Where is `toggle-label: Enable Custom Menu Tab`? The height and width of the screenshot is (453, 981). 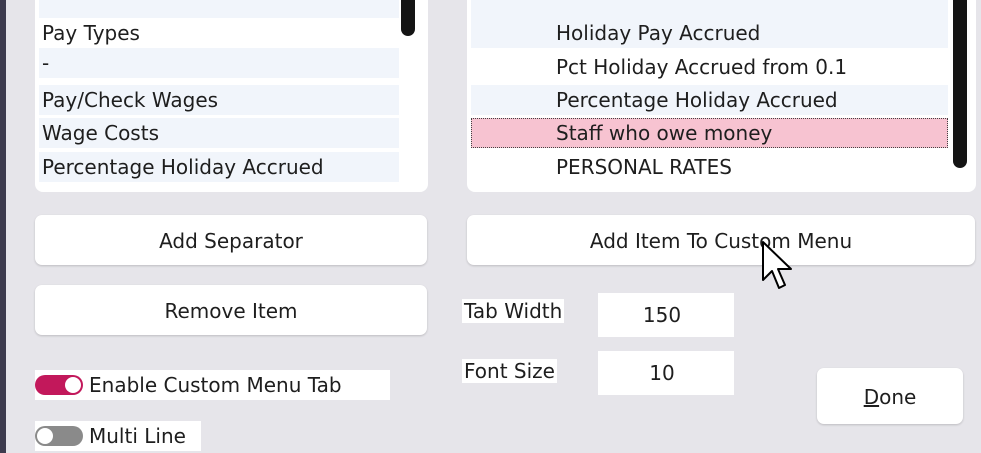
toggle-label: Enable Custom Menu Tab is located at coordinates (215, 385).